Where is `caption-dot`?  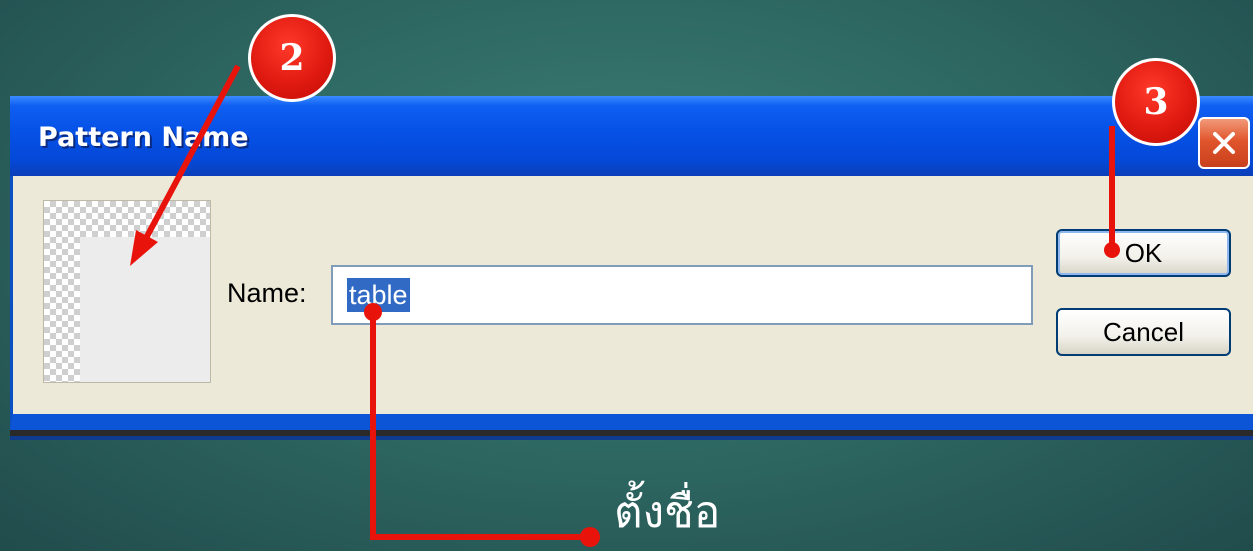
caption-dot is located at coordinates (590, 537).